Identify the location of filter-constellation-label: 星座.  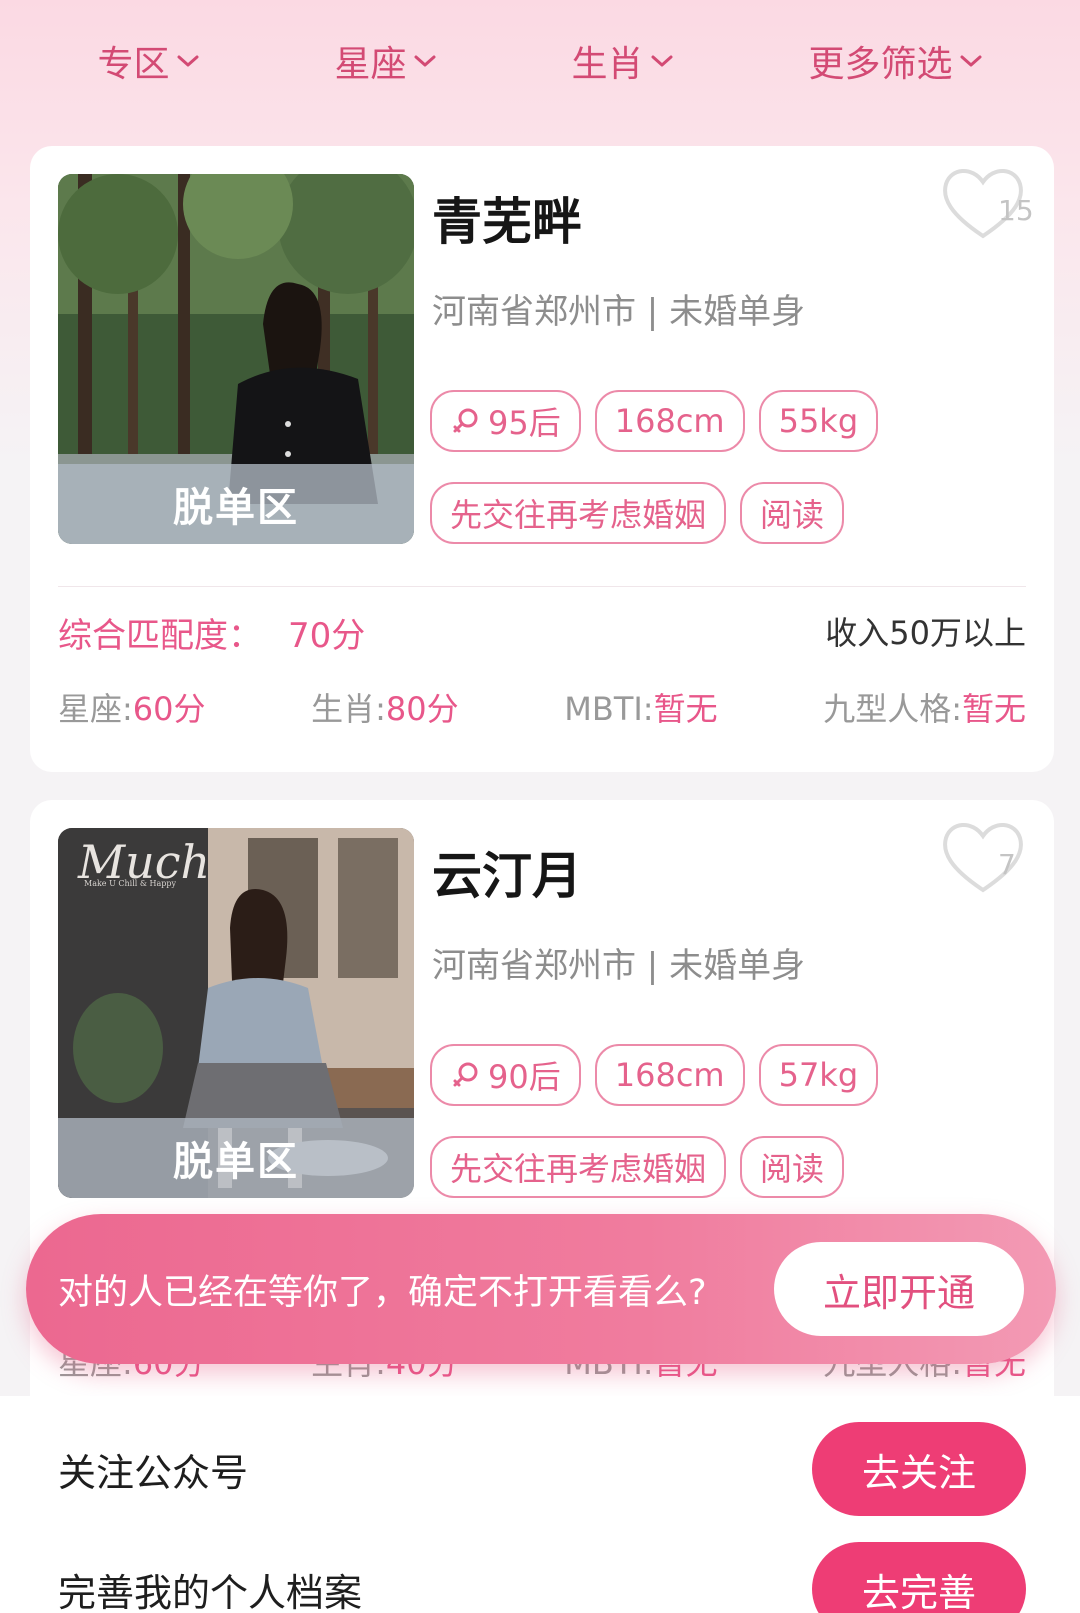
(370, 64).